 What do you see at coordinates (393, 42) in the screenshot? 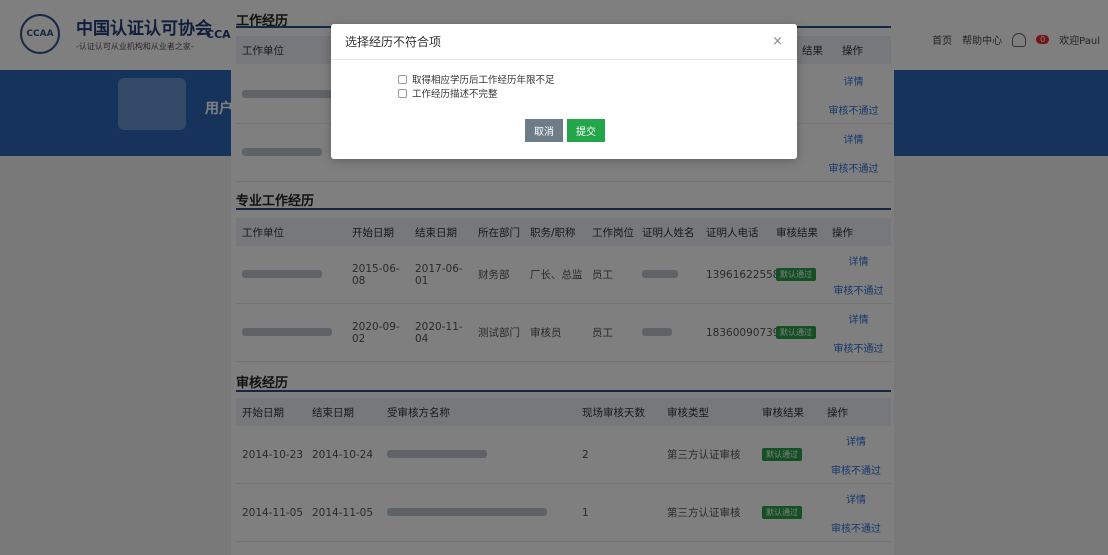
I see `dialog-title: 选择经历不符合项` at bounding box center [393, 42].